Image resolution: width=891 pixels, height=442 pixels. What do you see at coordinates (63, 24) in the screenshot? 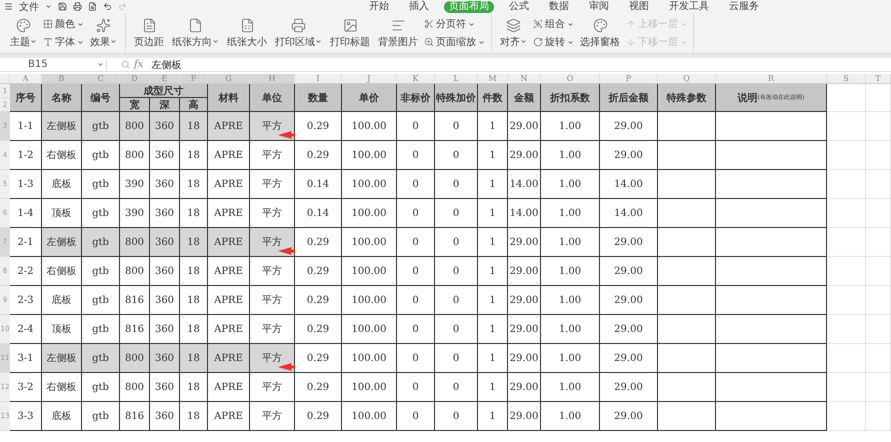
I see `toolbar-button: 颜色` at bounding box center [63, 24].